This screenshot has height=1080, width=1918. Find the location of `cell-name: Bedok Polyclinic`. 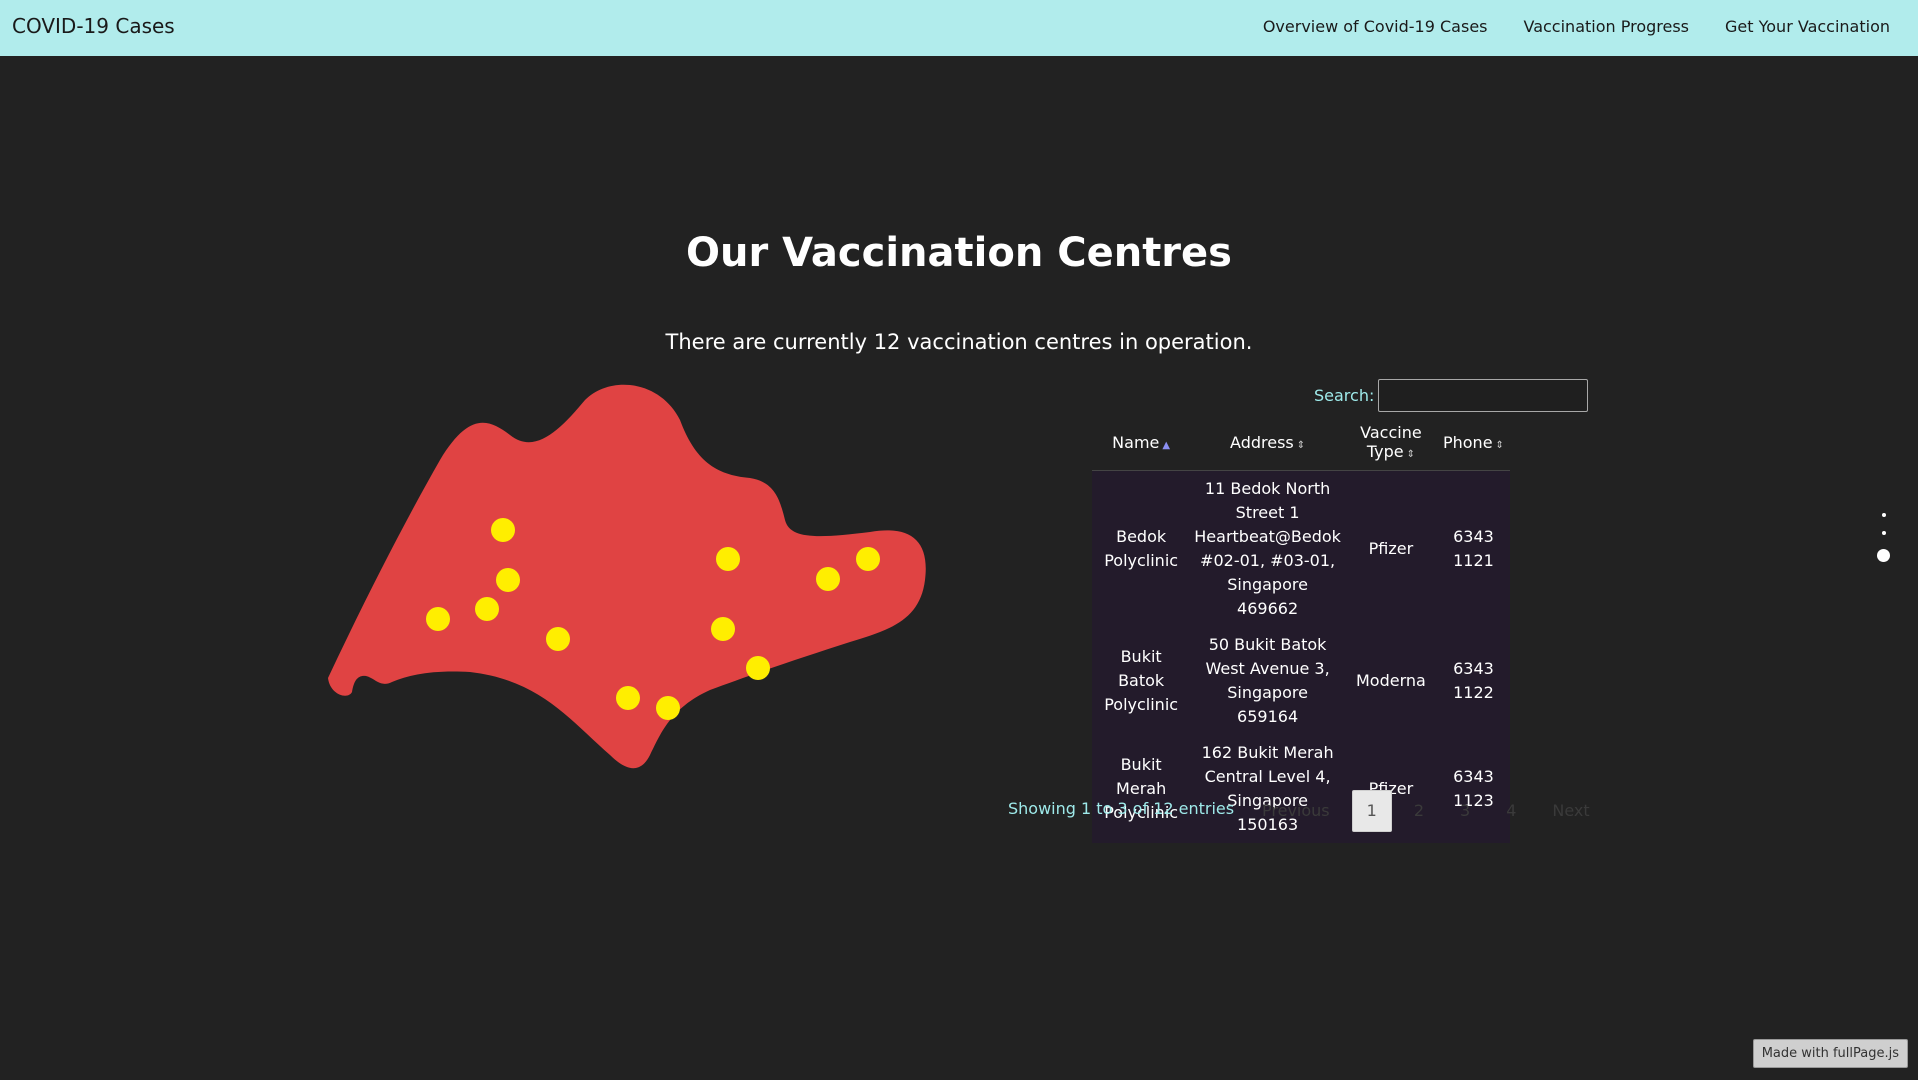

cell-name: Bedok Polyclinic is located at coordinates (1141, 548).